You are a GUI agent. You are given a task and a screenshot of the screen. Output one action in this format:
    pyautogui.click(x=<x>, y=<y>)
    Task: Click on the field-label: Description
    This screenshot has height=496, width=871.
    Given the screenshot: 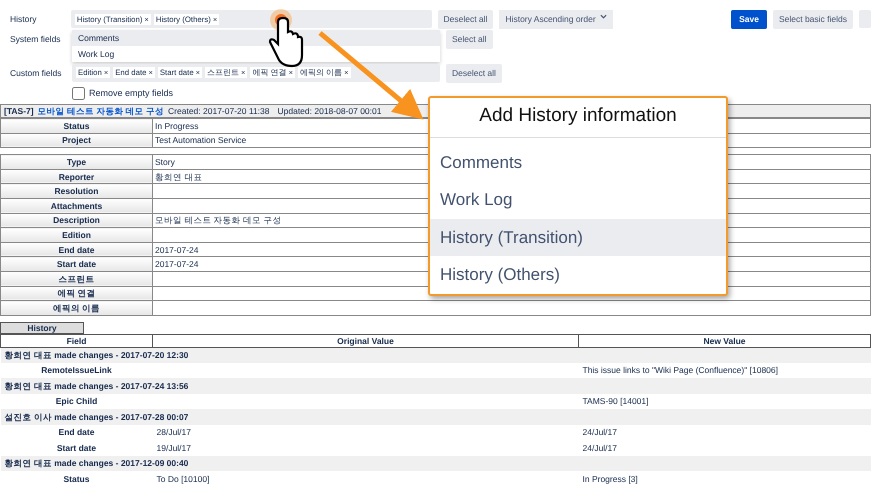 What is the action you would take?
    pyautogui.click(x=76, y=220)
    